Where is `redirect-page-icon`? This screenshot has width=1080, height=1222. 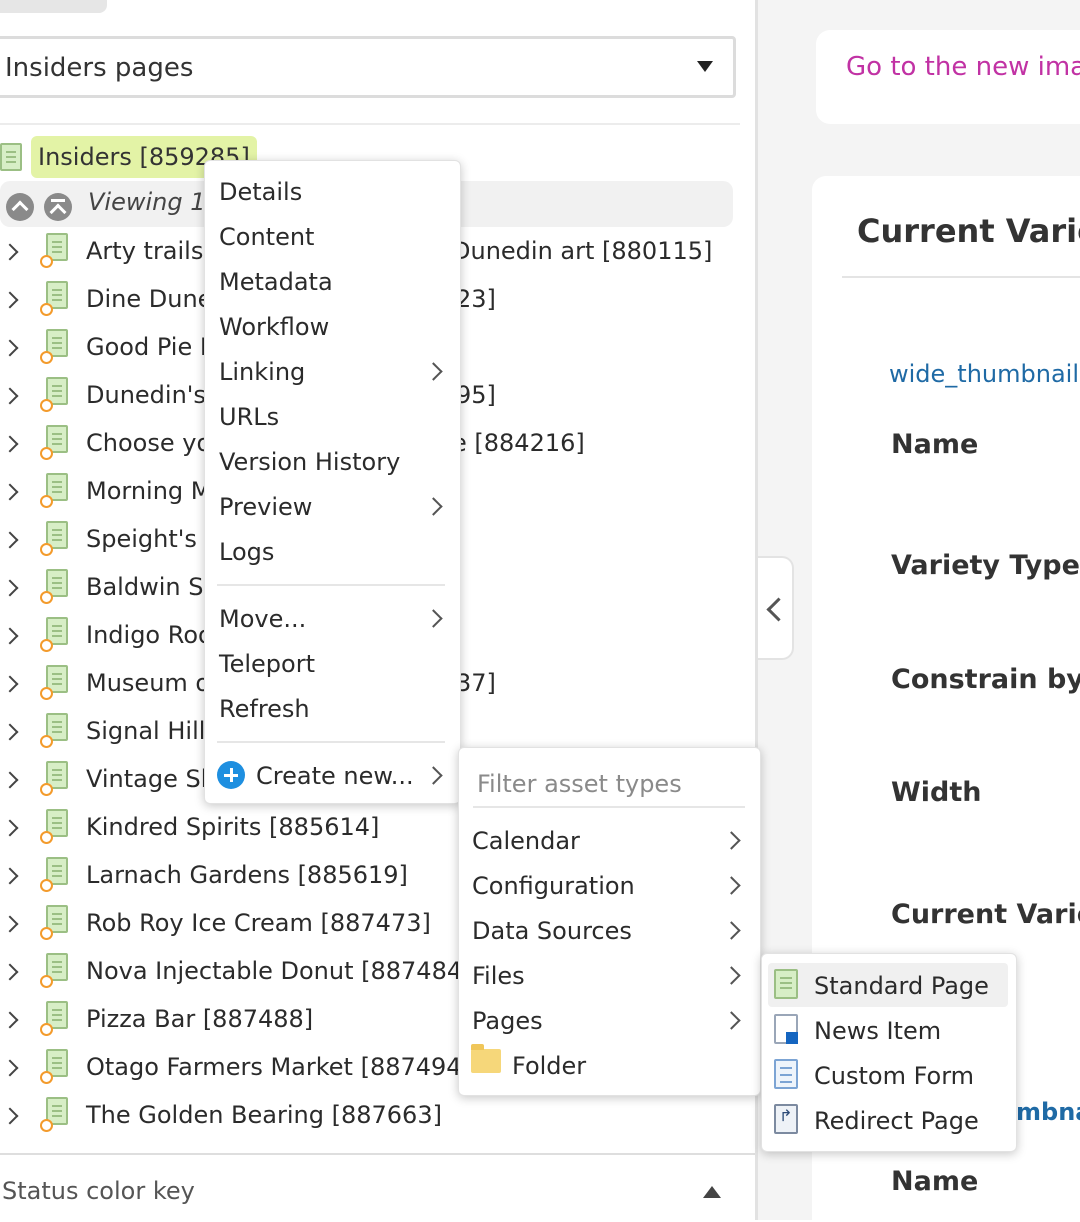 redirect-page-icon is located at coordinates (786, 1119).